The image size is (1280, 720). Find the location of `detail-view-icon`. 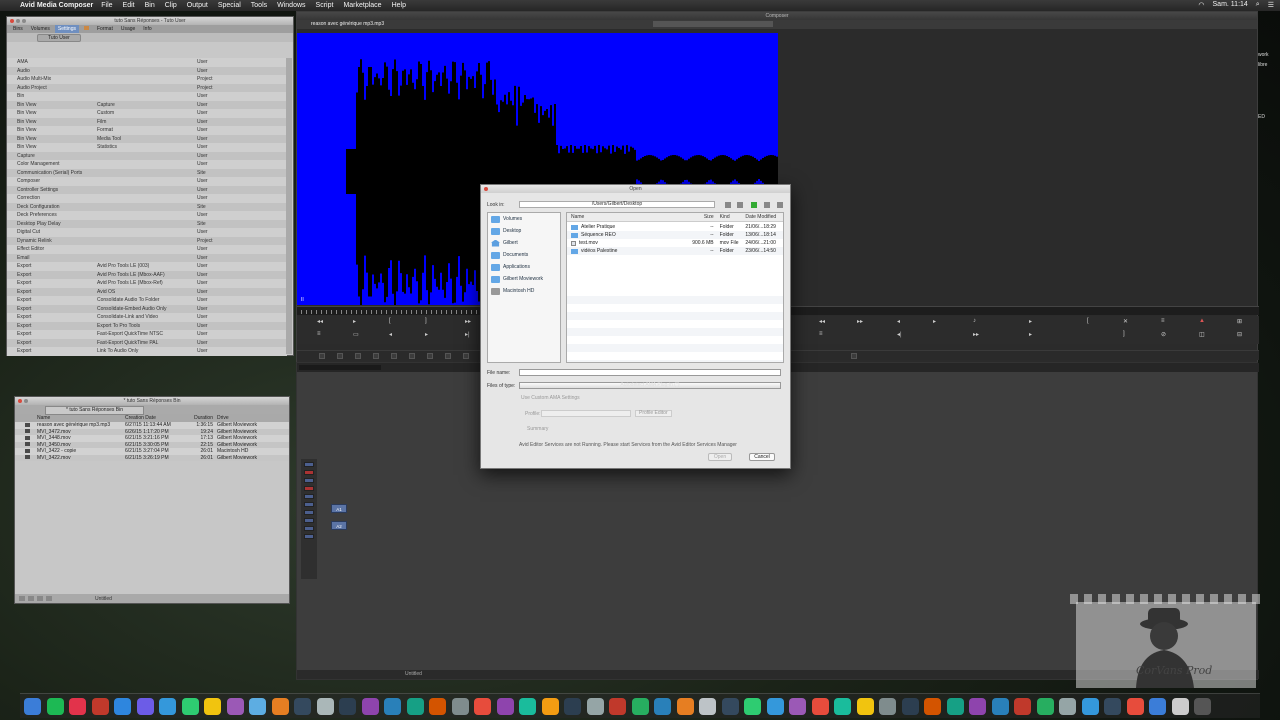

detail-view-icon is located at coordinates (780, 205).